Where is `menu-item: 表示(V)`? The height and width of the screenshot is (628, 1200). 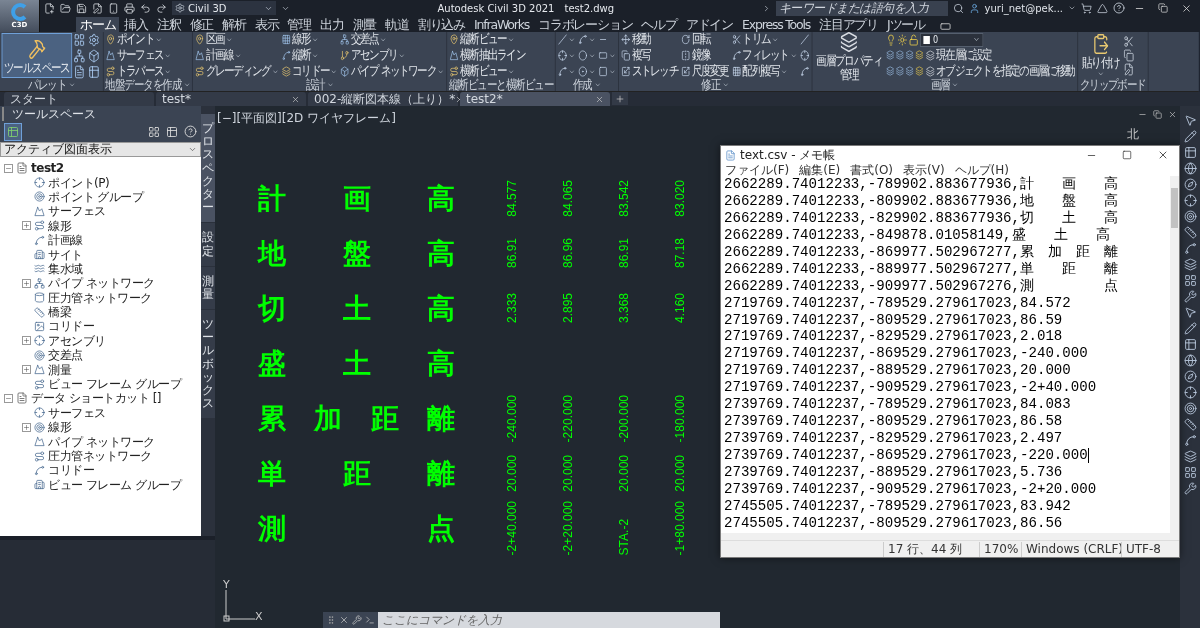
menu-item: 表示(V) is located at coordinates (924, 170).